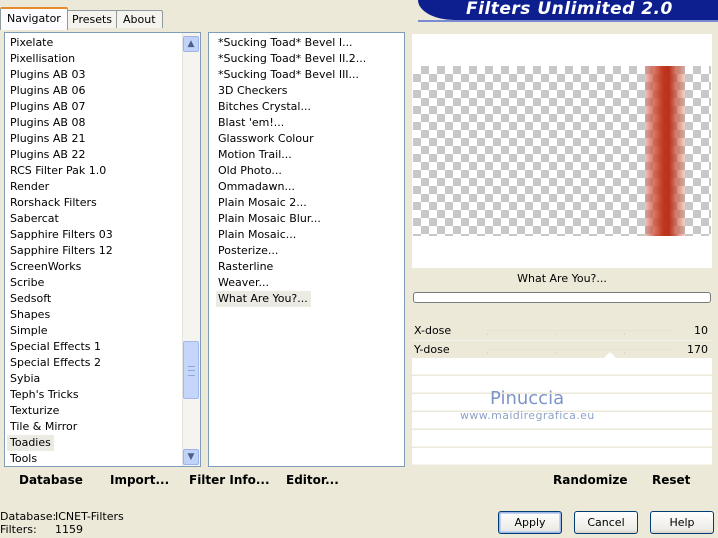  I want to click on category-item: Plugins AB 22, so click(102, 155).